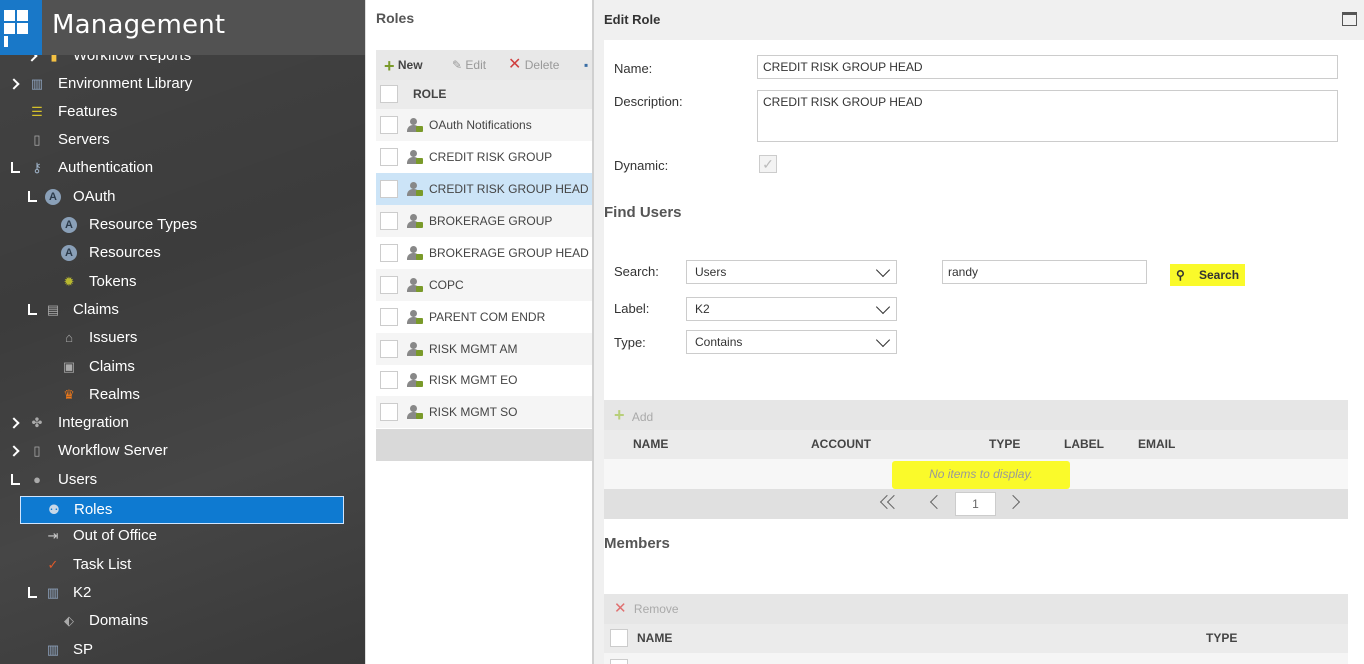  Describe the element at coordinates (182, 451) in the screenshot. I see `sidebar-item-workflow-server: ▯ Workflow Server` at that location.